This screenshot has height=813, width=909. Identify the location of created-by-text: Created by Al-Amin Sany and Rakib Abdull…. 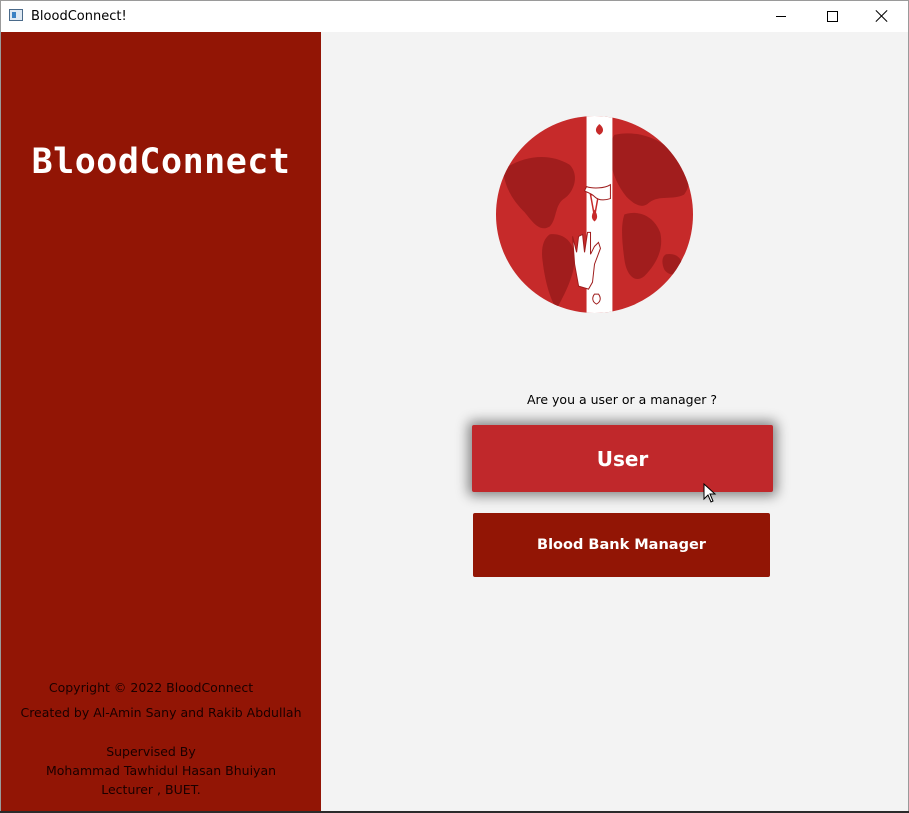
(161, 712).